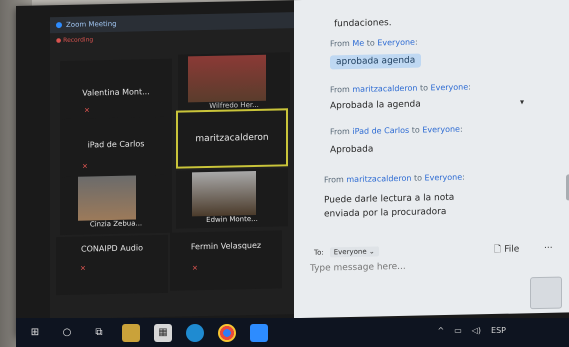  Describe the element at coordinates (75, 40) in the screenshot. I see `recording-indicator: ● Recording` at that location.